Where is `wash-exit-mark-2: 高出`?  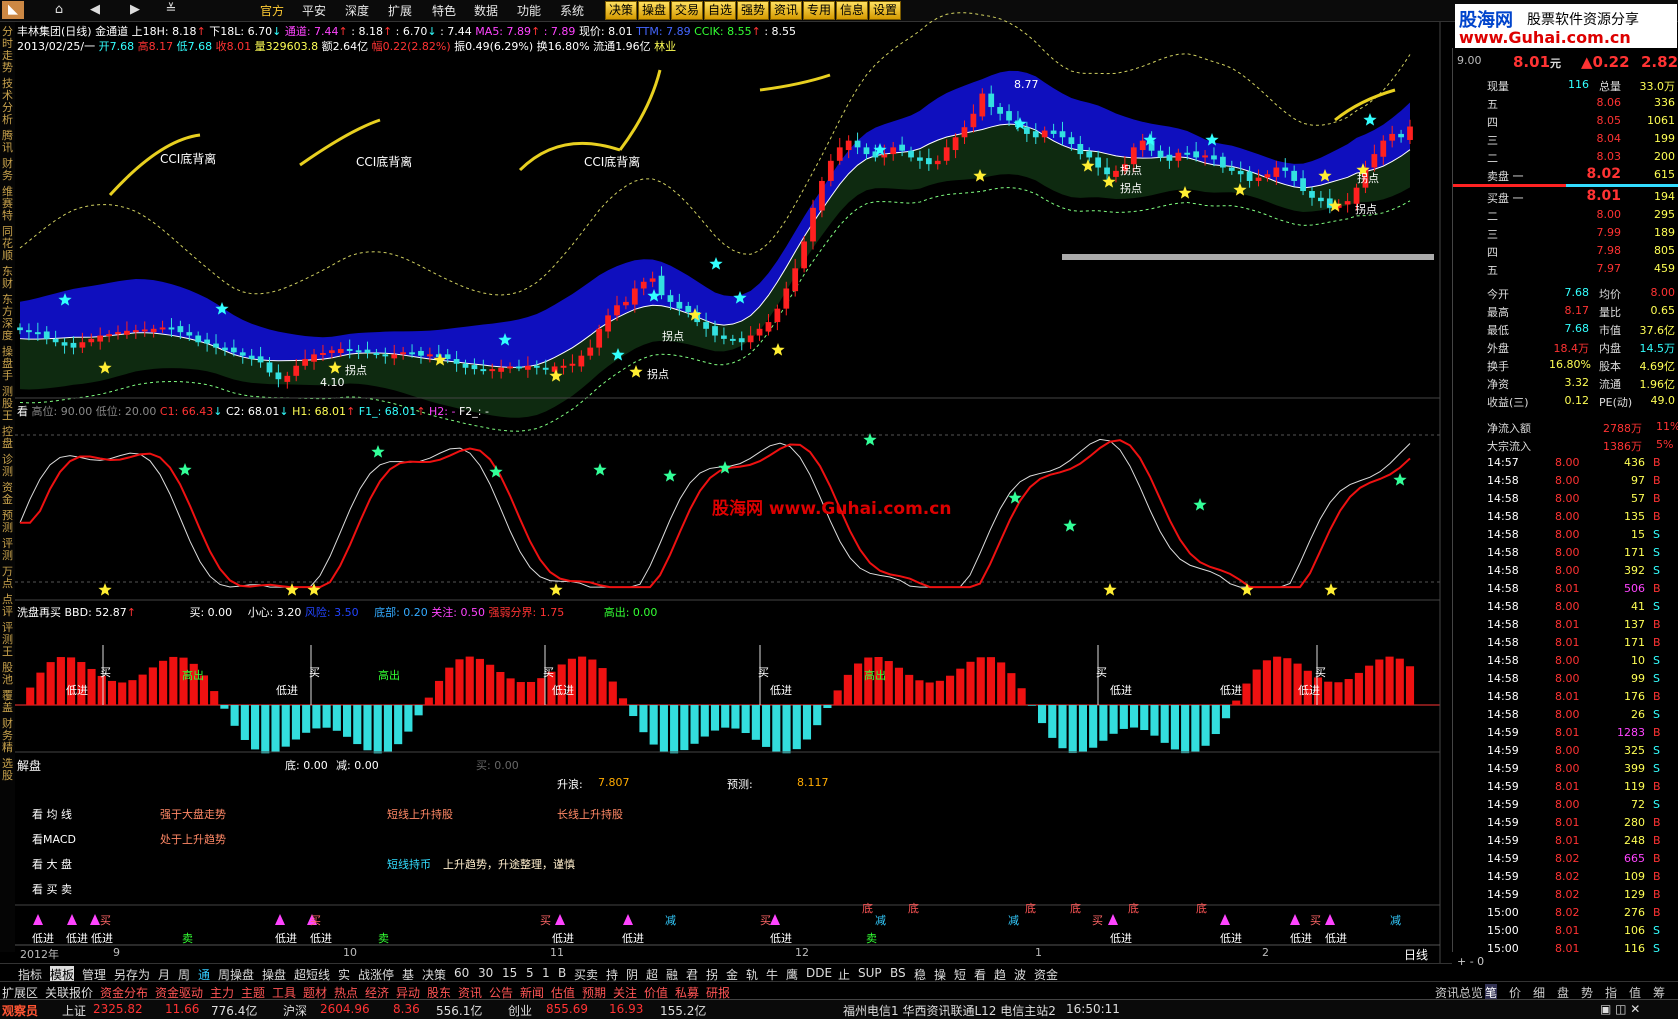
wash-exit-mark-2: 高出 is located at coordinates (875, 675).